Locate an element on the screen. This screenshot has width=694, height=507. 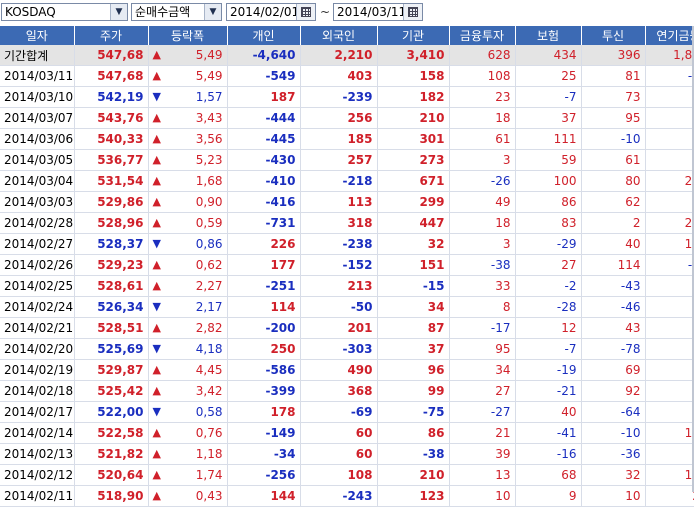
col-individual: 개인 is located at coordinates (264, 35).